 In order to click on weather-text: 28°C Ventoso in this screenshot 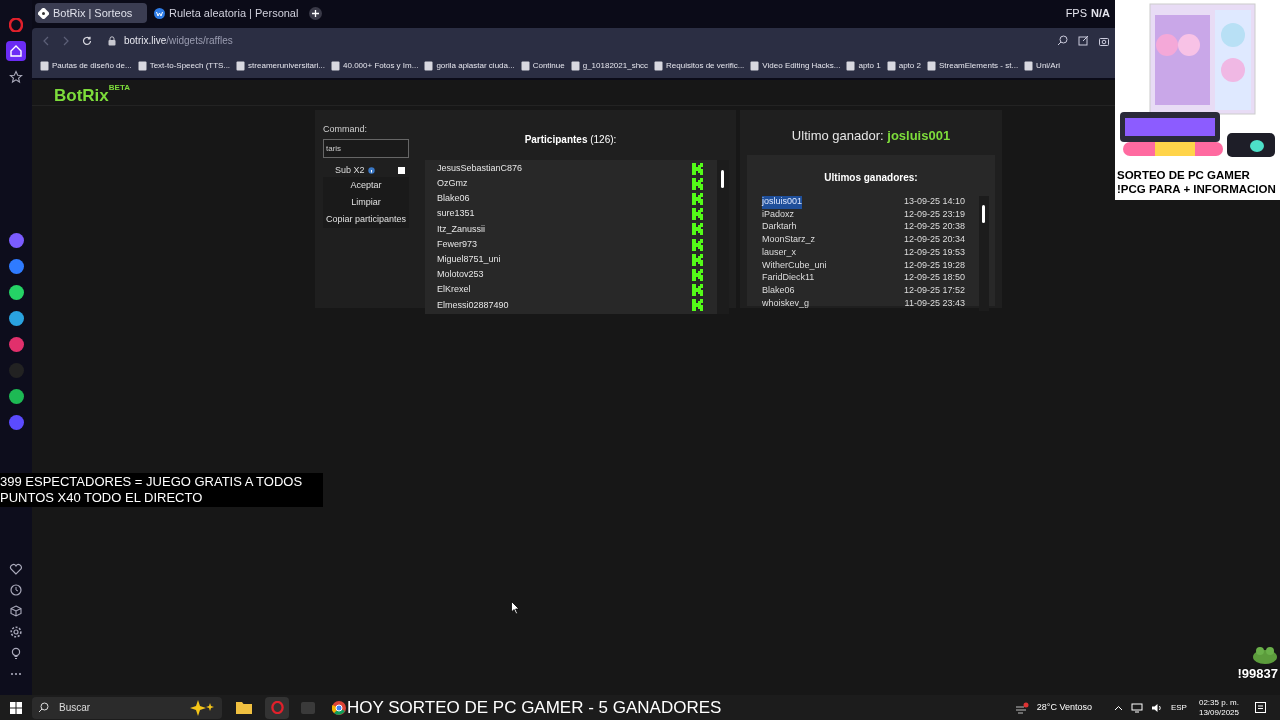, I will do `click(1064, 707)`.